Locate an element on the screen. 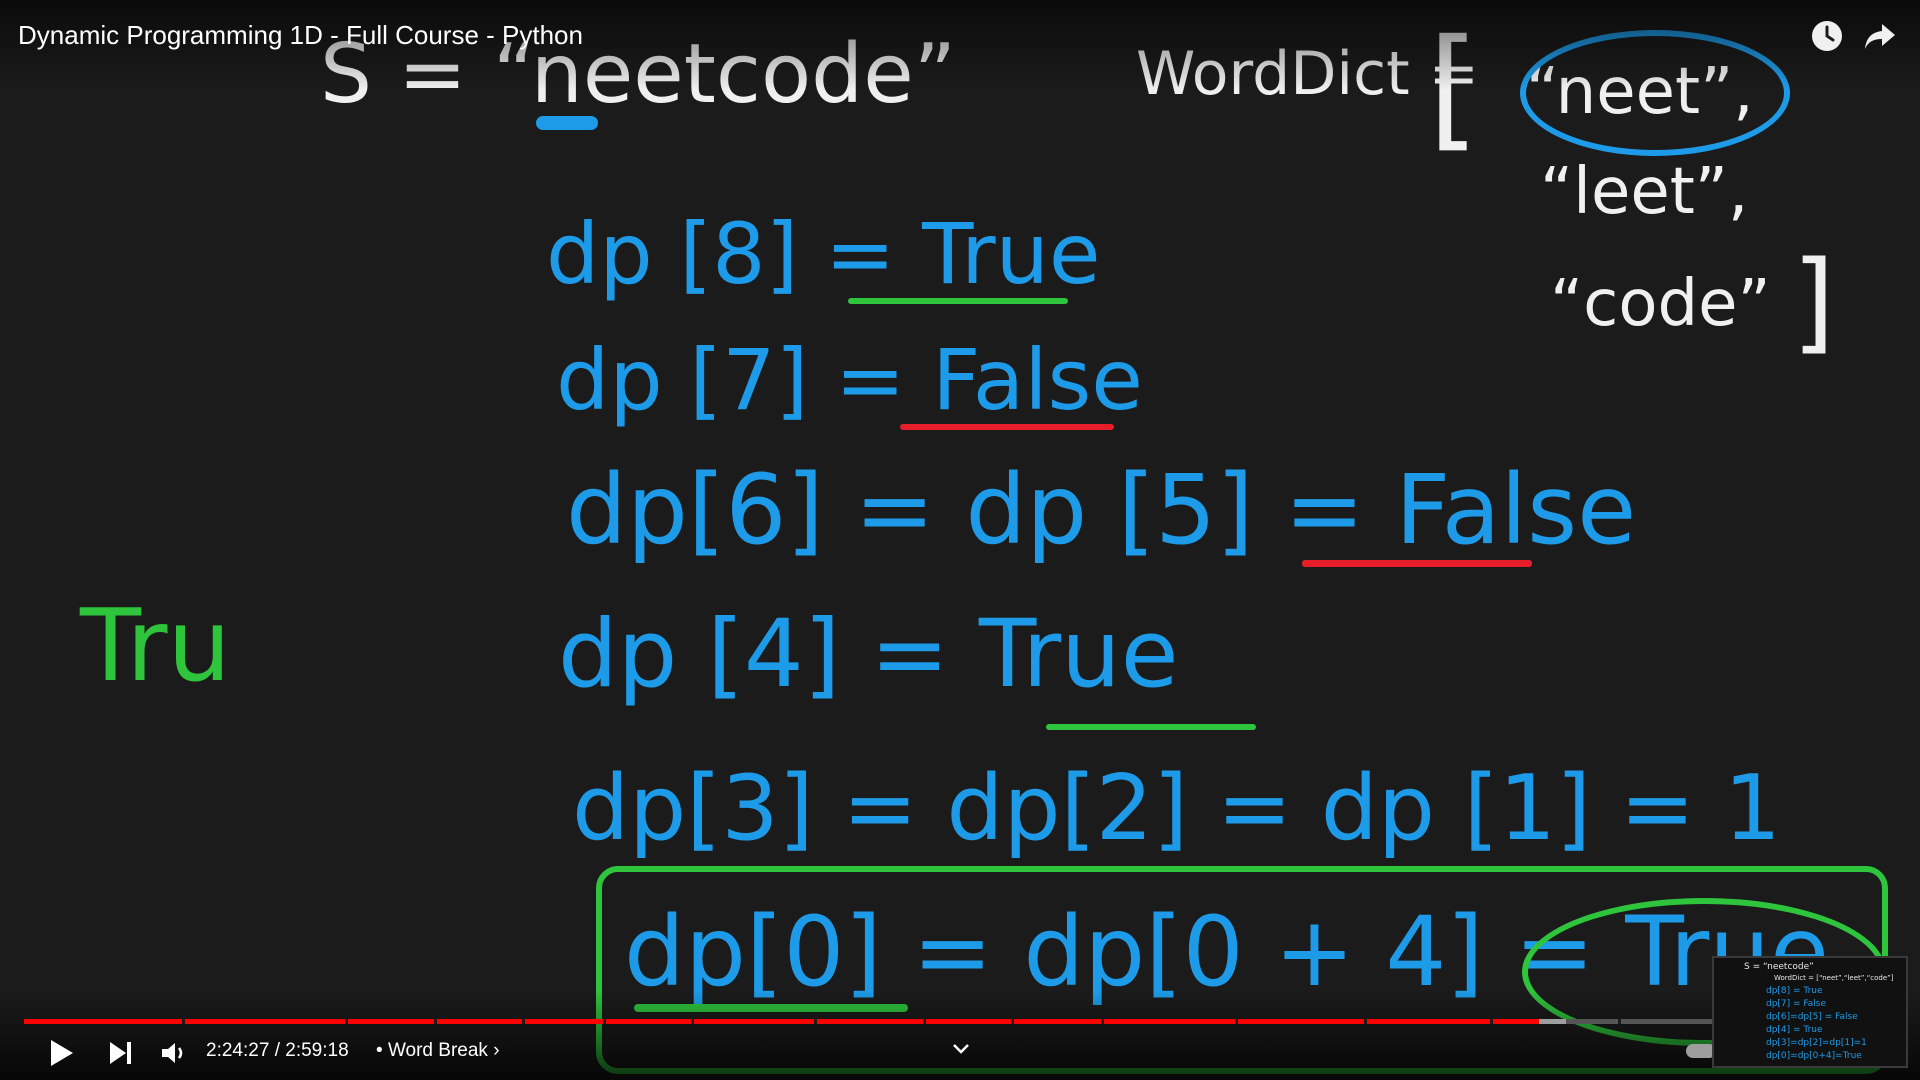  dp-line-4: dp [4] = True is located at coordinates (868, 654).